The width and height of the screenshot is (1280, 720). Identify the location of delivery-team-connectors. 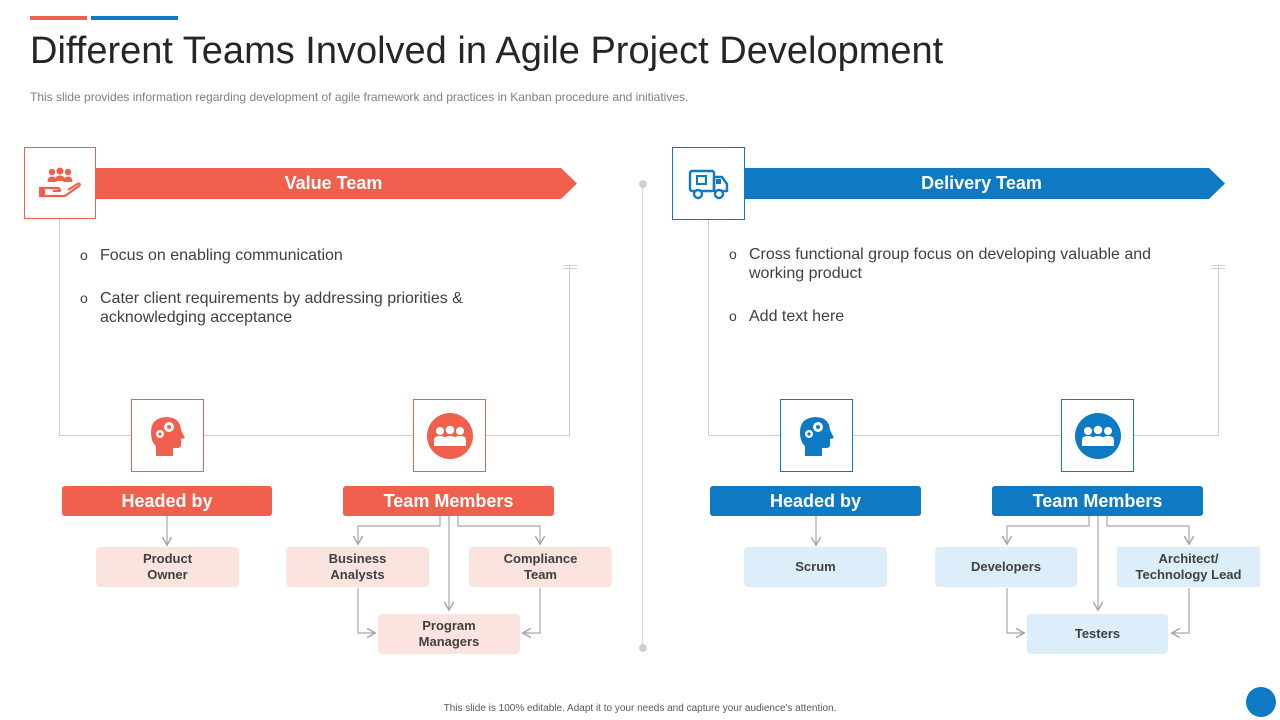
(960, 618).